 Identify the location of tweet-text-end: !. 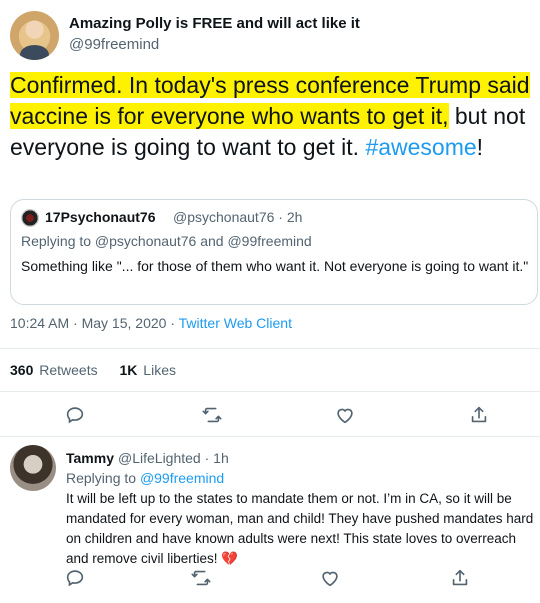
(480, 147).